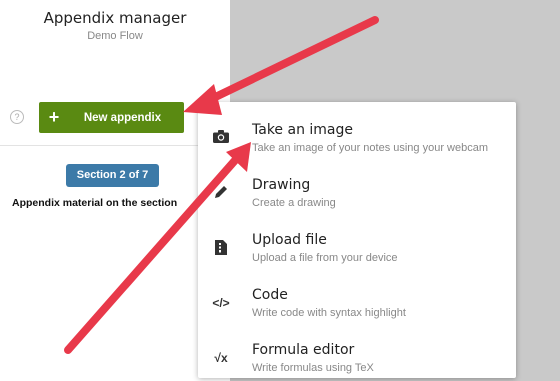 Image resolution: width=560 pixels, height=381 pixels. I want to click on menu-item-label: Drawing, so click(281, 185).